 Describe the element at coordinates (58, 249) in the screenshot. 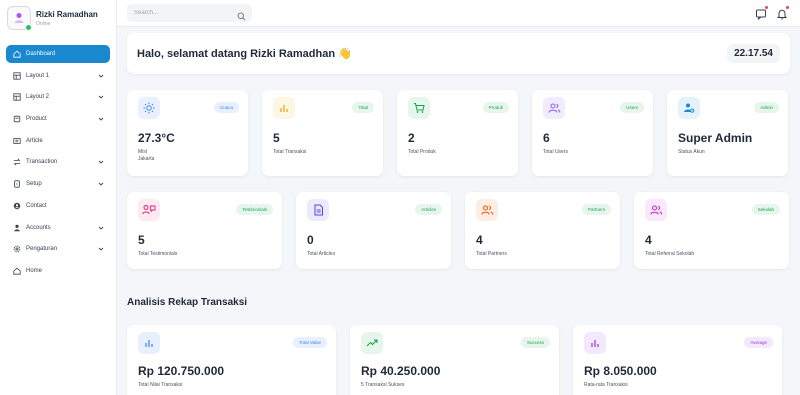

I see `sidebar-item-pengaturan: Pengaturan` at that location.